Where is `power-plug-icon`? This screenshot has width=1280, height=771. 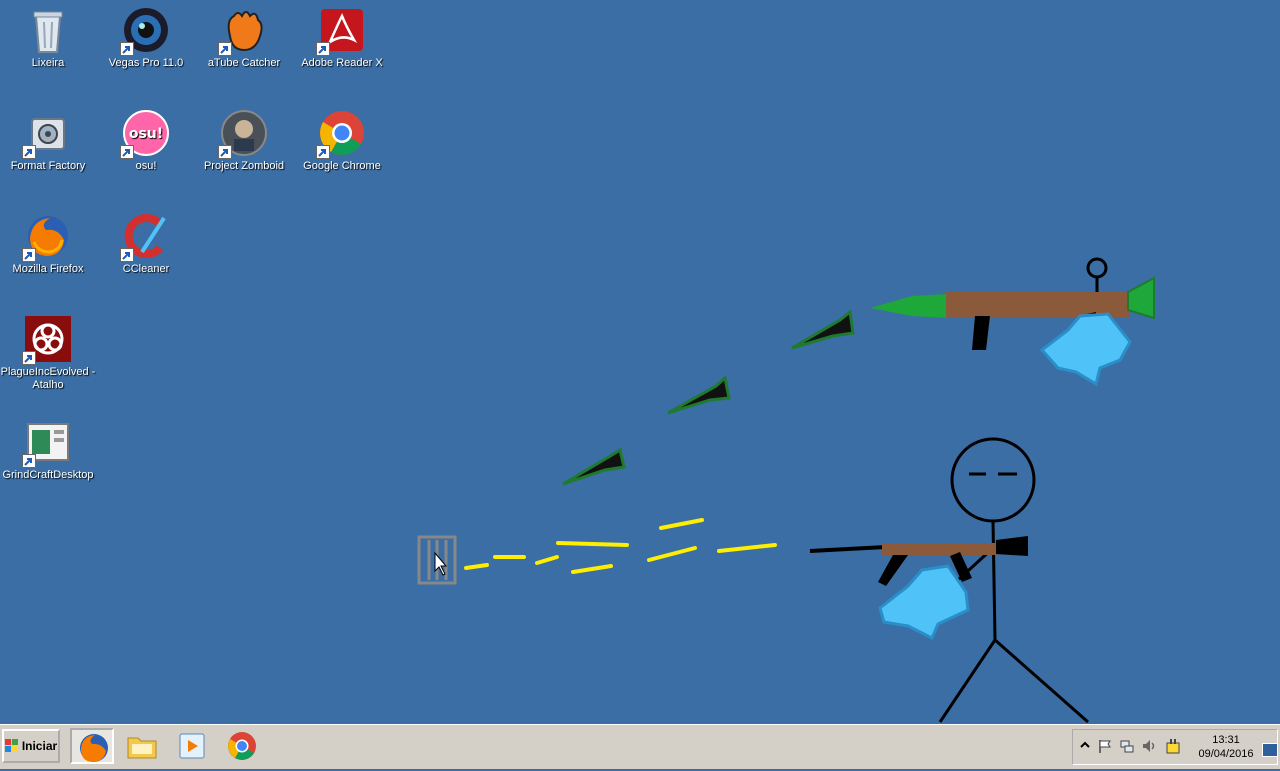
power-plug-icon is located at coordinates (1173, 746).